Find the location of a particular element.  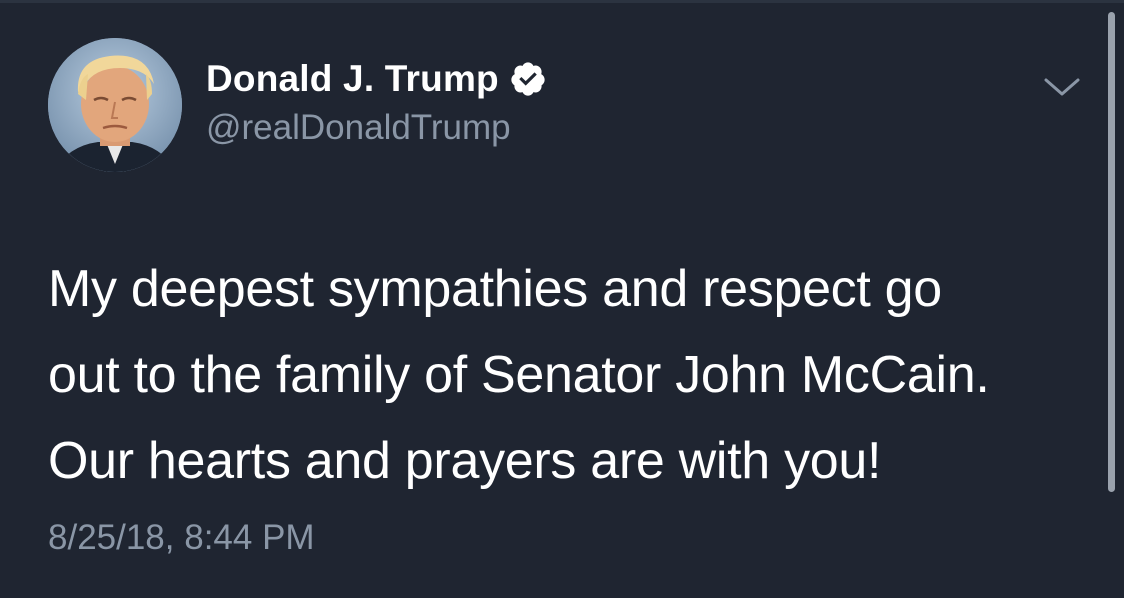

tweet-text-line: Our hearts and prayers are with you! is located at coordinates (465, 461).